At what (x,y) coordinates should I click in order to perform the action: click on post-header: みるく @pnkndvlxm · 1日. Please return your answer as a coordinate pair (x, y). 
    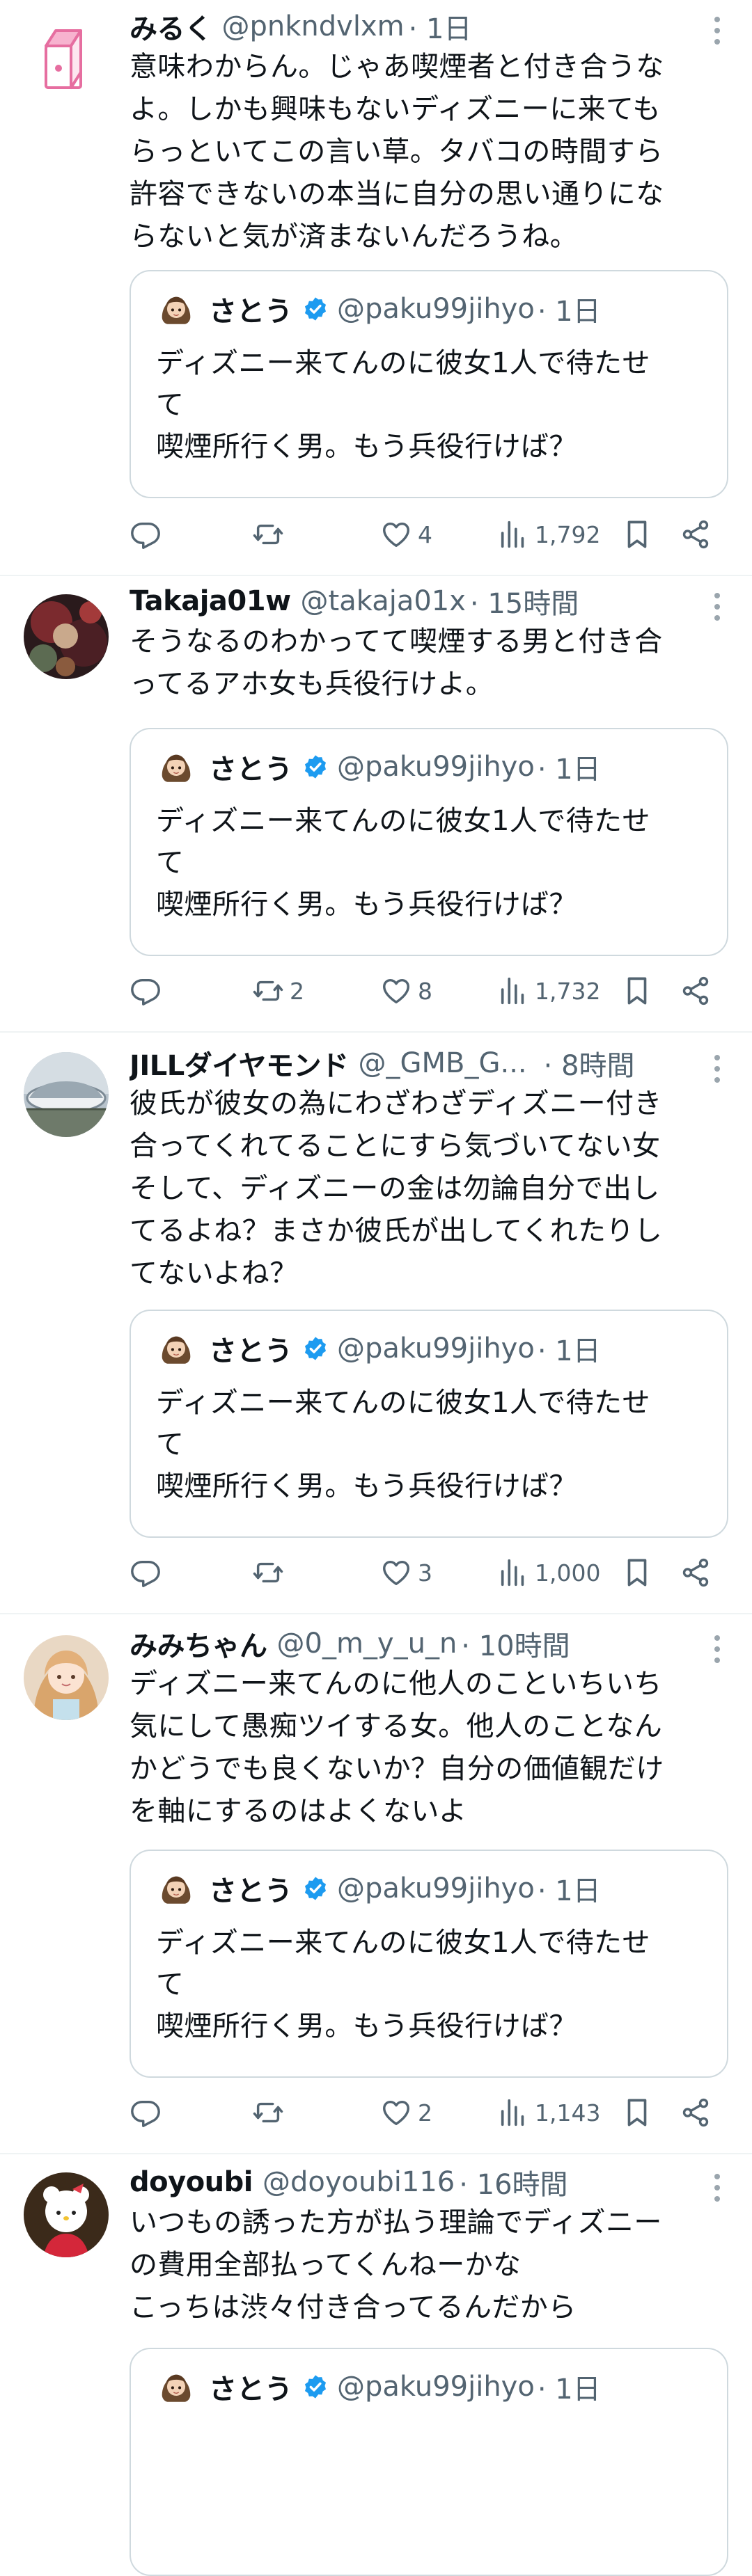
    Looking at the image, I should click on (417, 26).